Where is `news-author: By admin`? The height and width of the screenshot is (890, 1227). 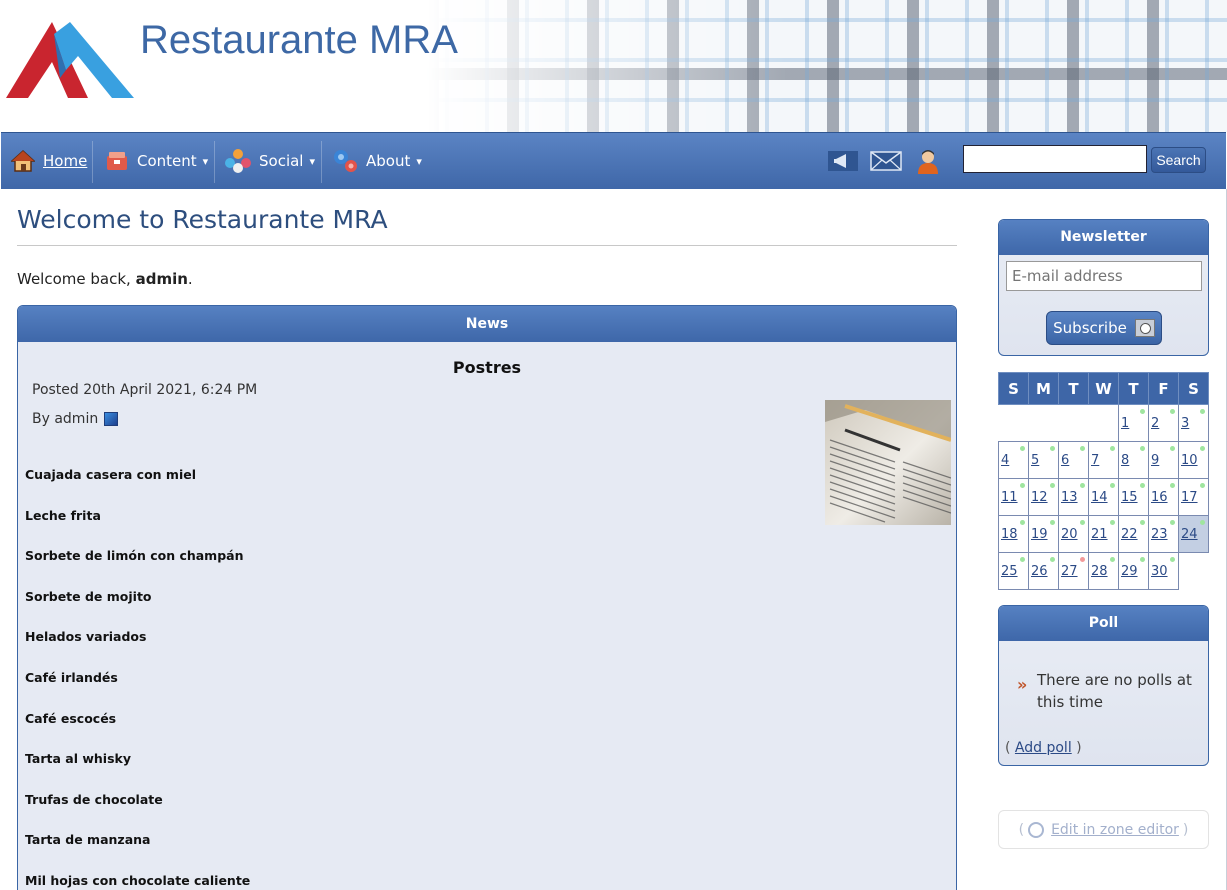 news-author: By admin is located at coordinates (75, 419).